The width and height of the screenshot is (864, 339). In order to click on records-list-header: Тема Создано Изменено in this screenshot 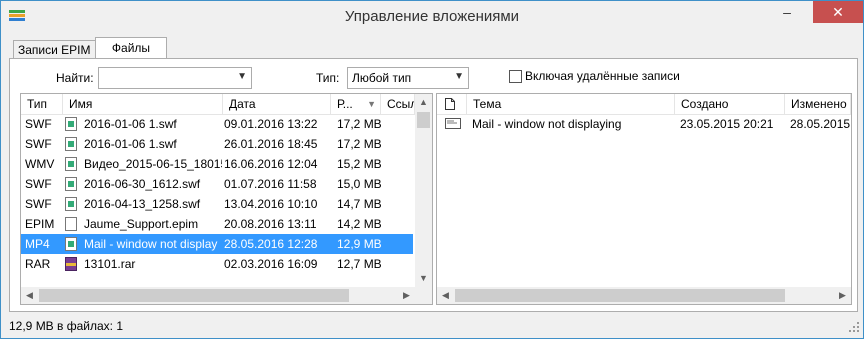, I will do `click(644, 104)`.